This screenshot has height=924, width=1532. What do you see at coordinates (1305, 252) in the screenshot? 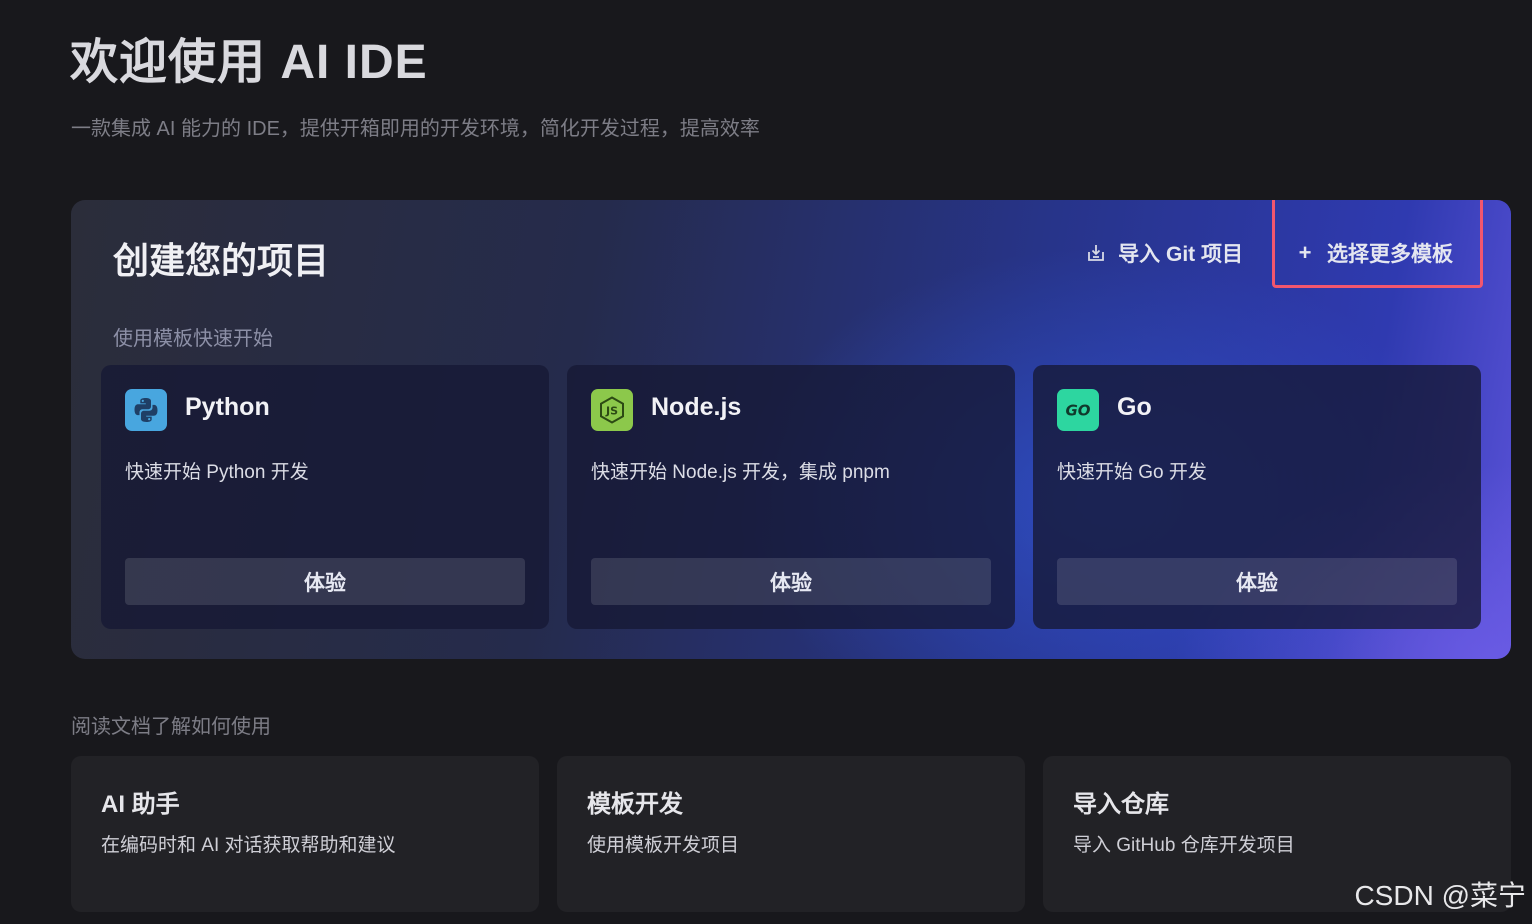
I see `plus-icon: +` at bounding box center [1305, 252].